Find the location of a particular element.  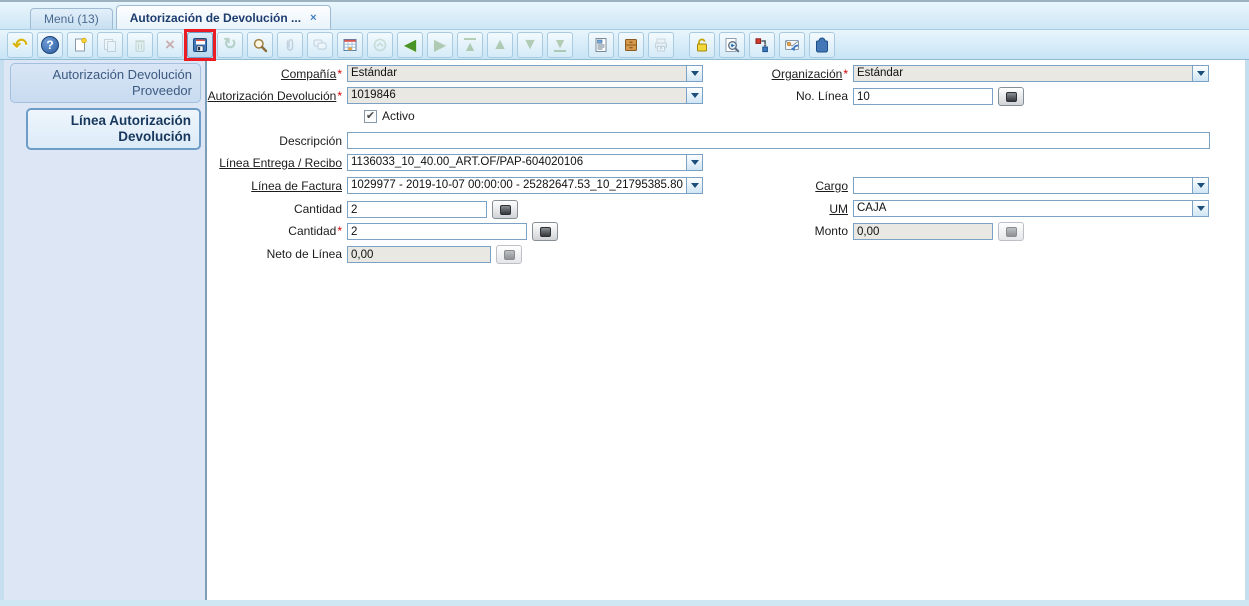

field-label-cantidad-requerida: Cantidad* is located at coordinates (315, 231).